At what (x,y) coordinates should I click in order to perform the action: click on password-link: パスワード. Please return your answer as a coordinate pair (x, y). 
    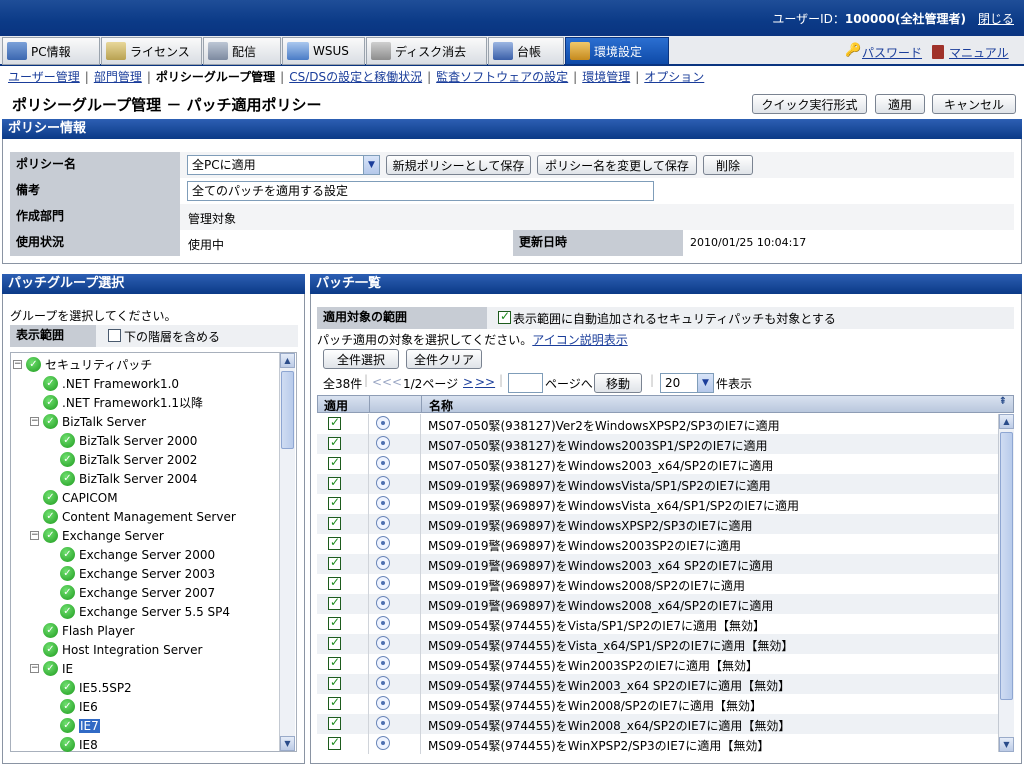
    Looking at the image, I should click on (892, 52).